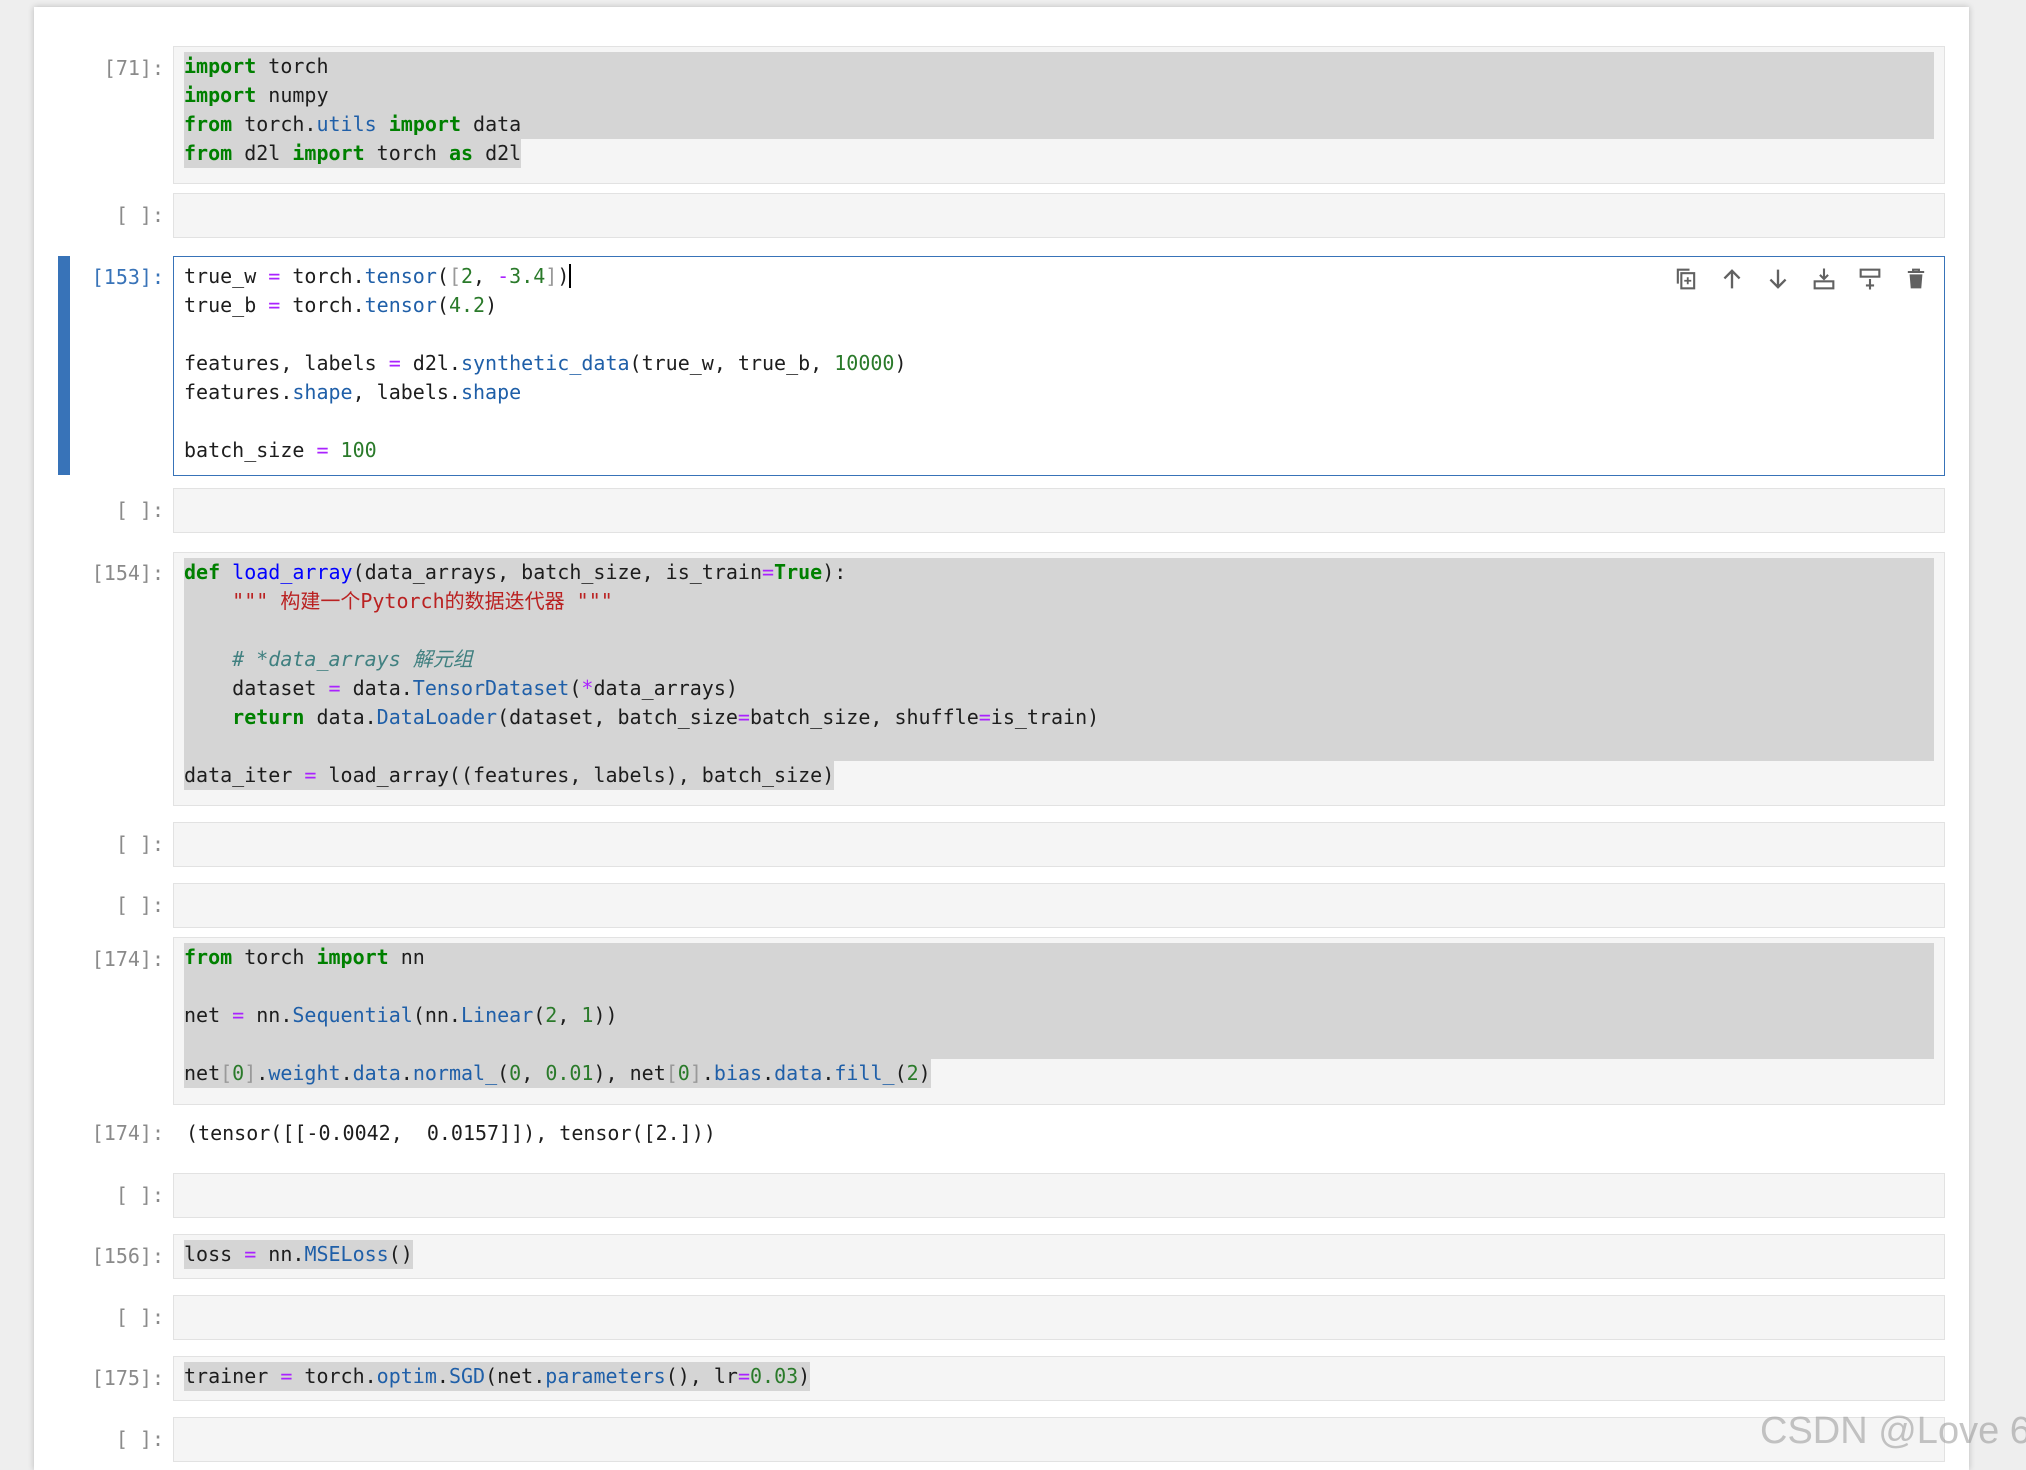  What do you see at coordinates (341, 305) in the screenshot?
I see `code-line: true_b = torch.tensor(4.2)` at bounding box center [341, 305].